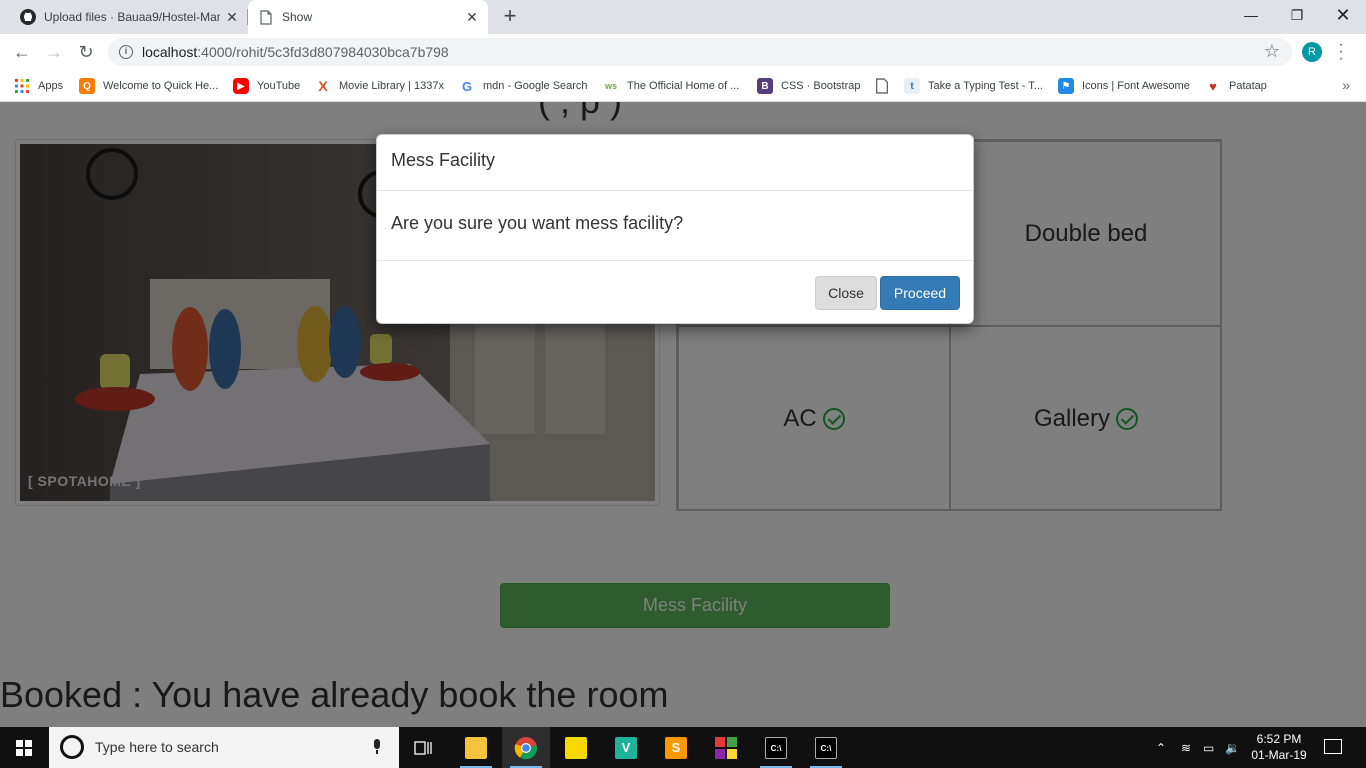 This screenshot has height=768, width=1366. What do you see at coordinates (86, 52) in the screenshot?
I see `reload-icon: ↻` at bounding box center [86, 52].